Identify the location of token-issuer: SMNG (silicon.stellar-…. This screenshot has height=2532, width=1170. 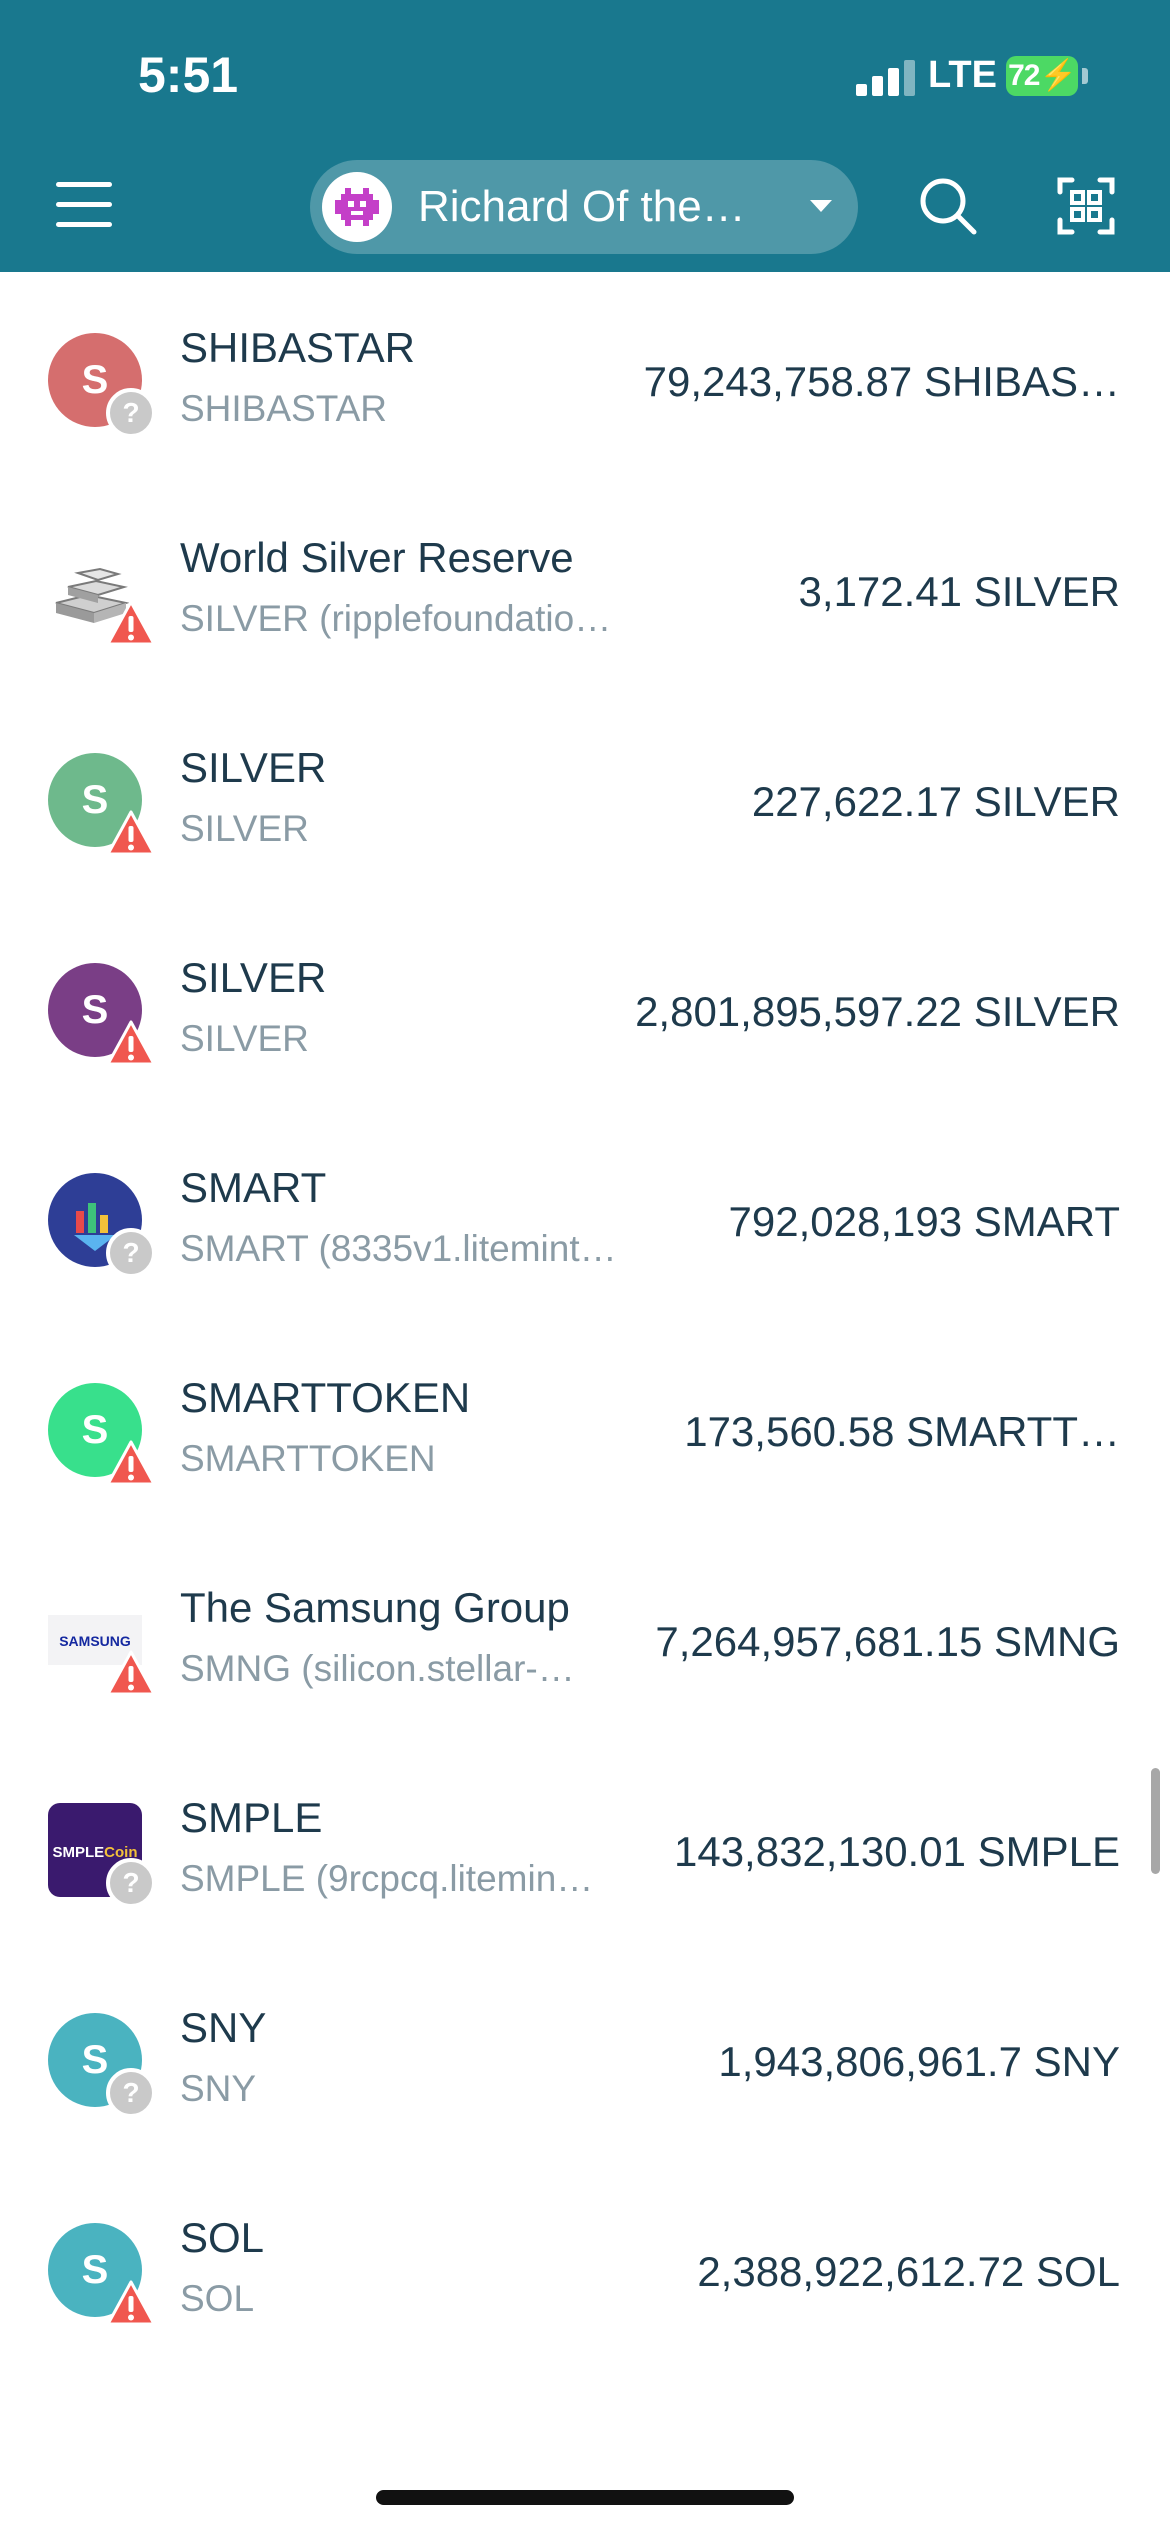
(377, 1668).